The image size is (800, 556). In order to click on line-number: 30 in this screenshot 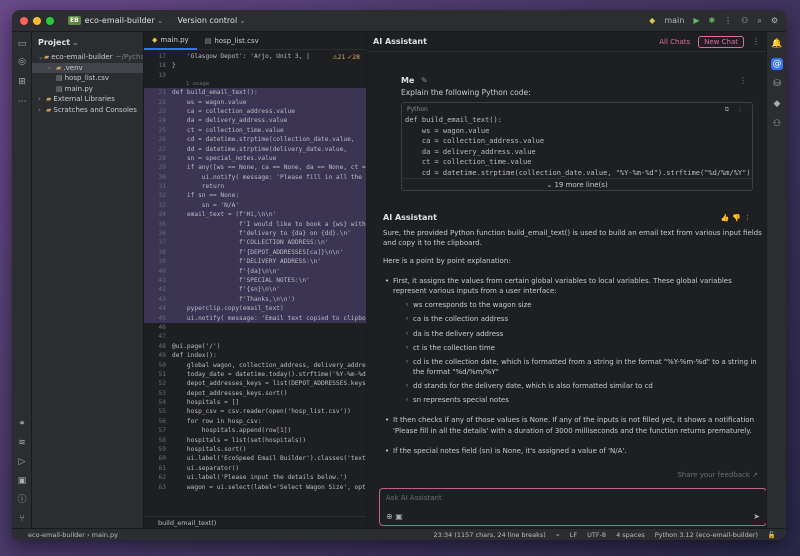, I will do `click(158, 177)`.